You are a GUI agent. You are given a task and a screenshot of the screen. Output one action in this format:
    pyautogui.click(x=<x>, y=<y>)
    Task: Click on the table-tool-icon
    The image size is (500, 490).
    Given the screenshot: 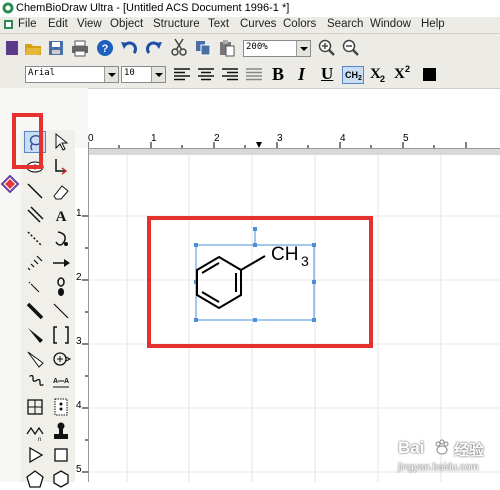 What is the action you would take?
    pyautogui.click(x=35, y=407)
    